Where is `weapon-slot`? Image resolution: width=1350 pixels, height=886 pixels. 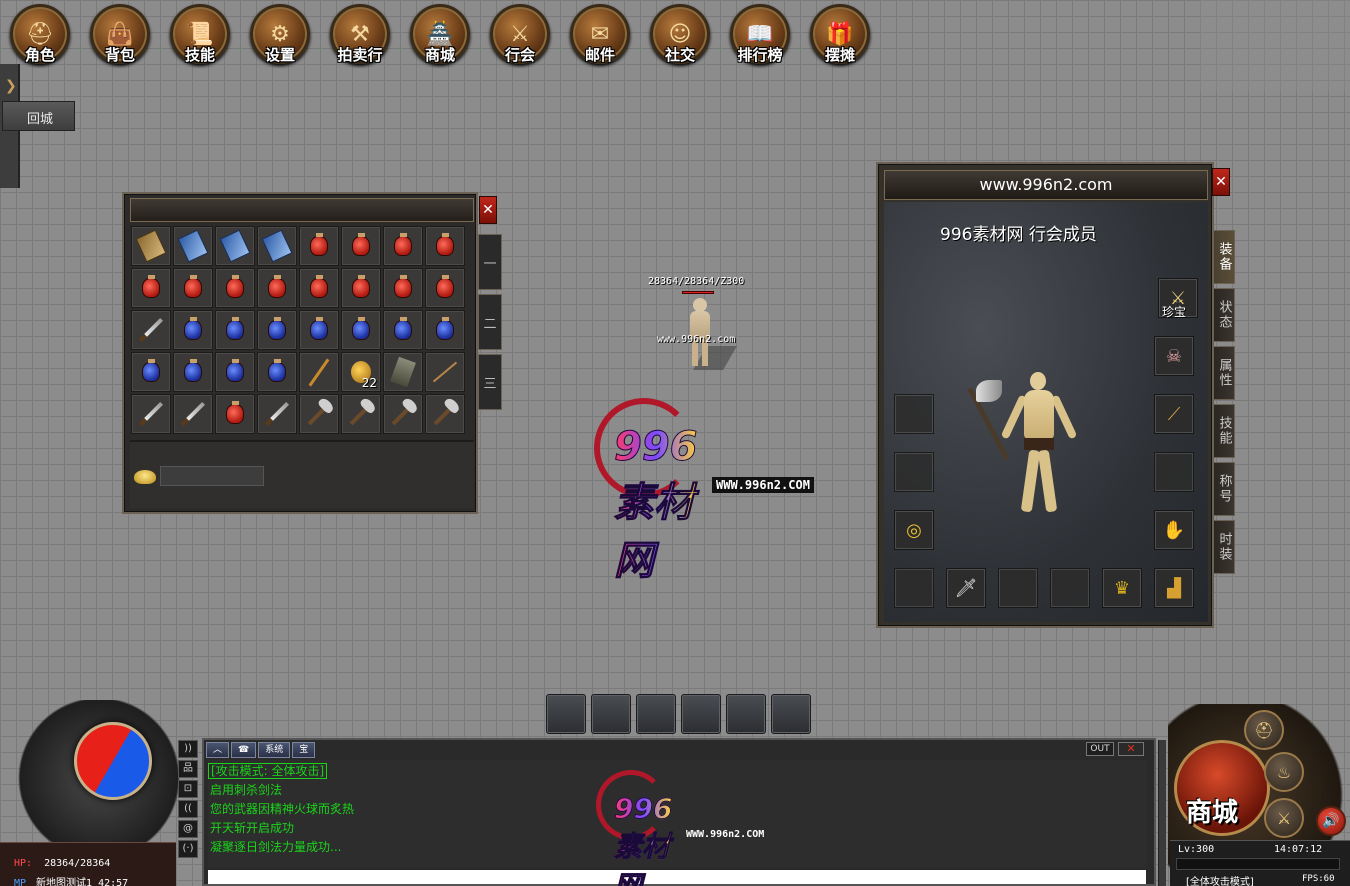 weapon-slot is located at coordinates (914, 414).